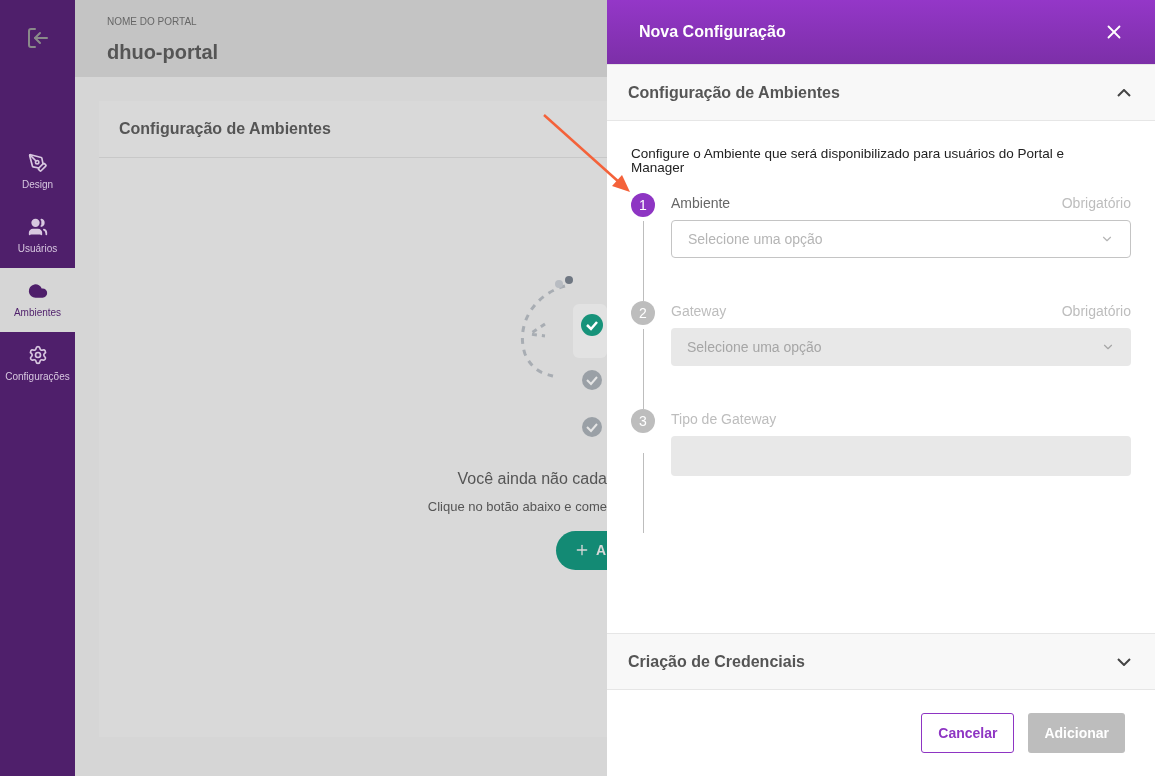 The width and height of the screenshot is (1155, 776). I want to click on drawer-title: Nova Configuração, so click(712, 32).